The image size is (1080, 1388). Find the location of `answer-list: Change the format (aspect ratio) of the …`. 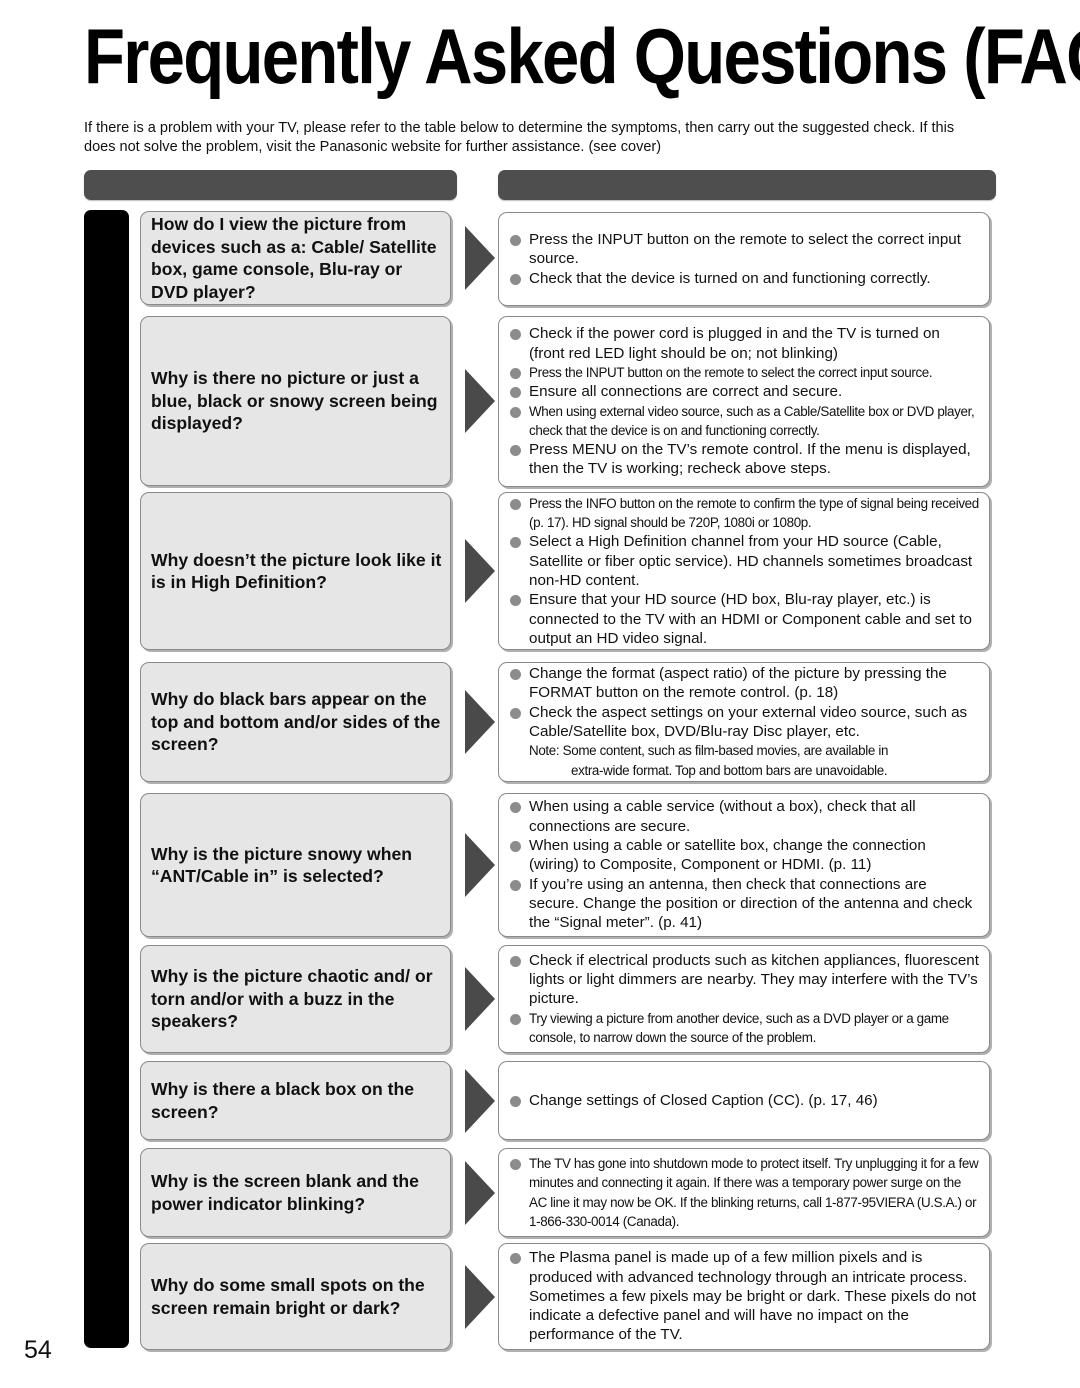

answer-list: Change the format (aspect ratio) of the … is located at coordinates (744, 722).